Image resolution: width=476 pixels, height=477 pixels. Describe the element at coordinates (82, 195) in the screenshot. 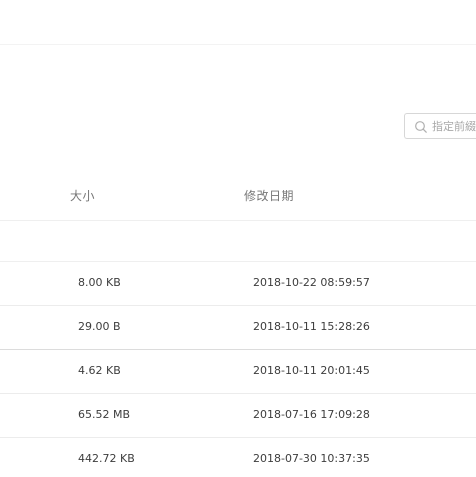

I see `column-header-size: 大小` at that location.